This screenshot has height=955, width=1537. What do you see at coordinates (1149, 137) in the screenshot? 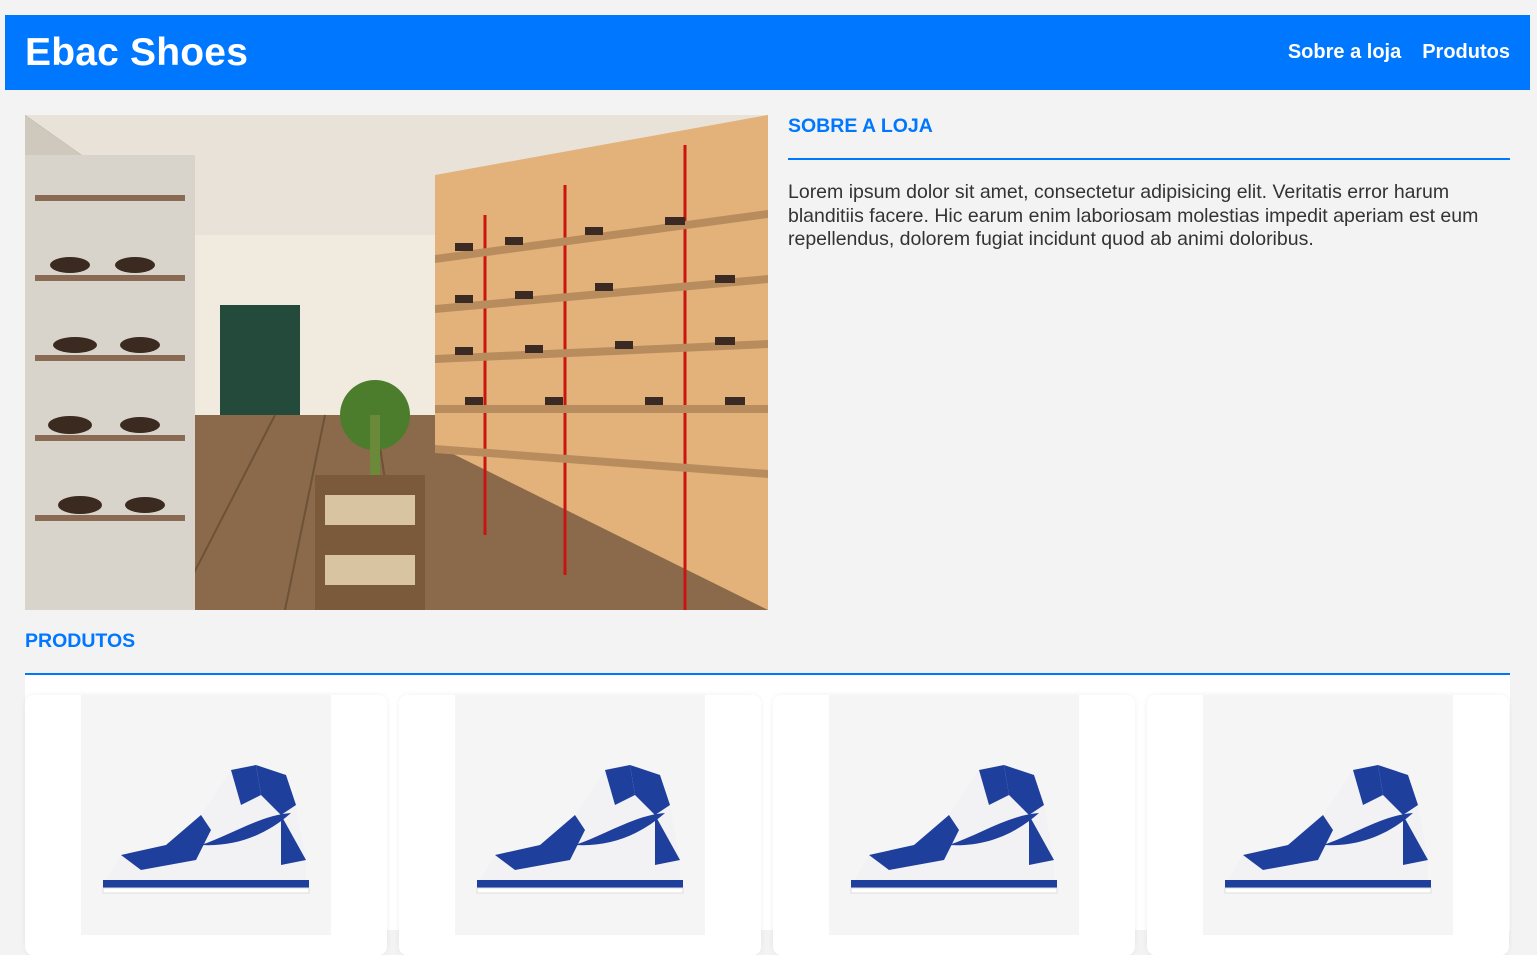
I see `about-heading: SOBRE A LOJA` at bounding box center [1149, 137].